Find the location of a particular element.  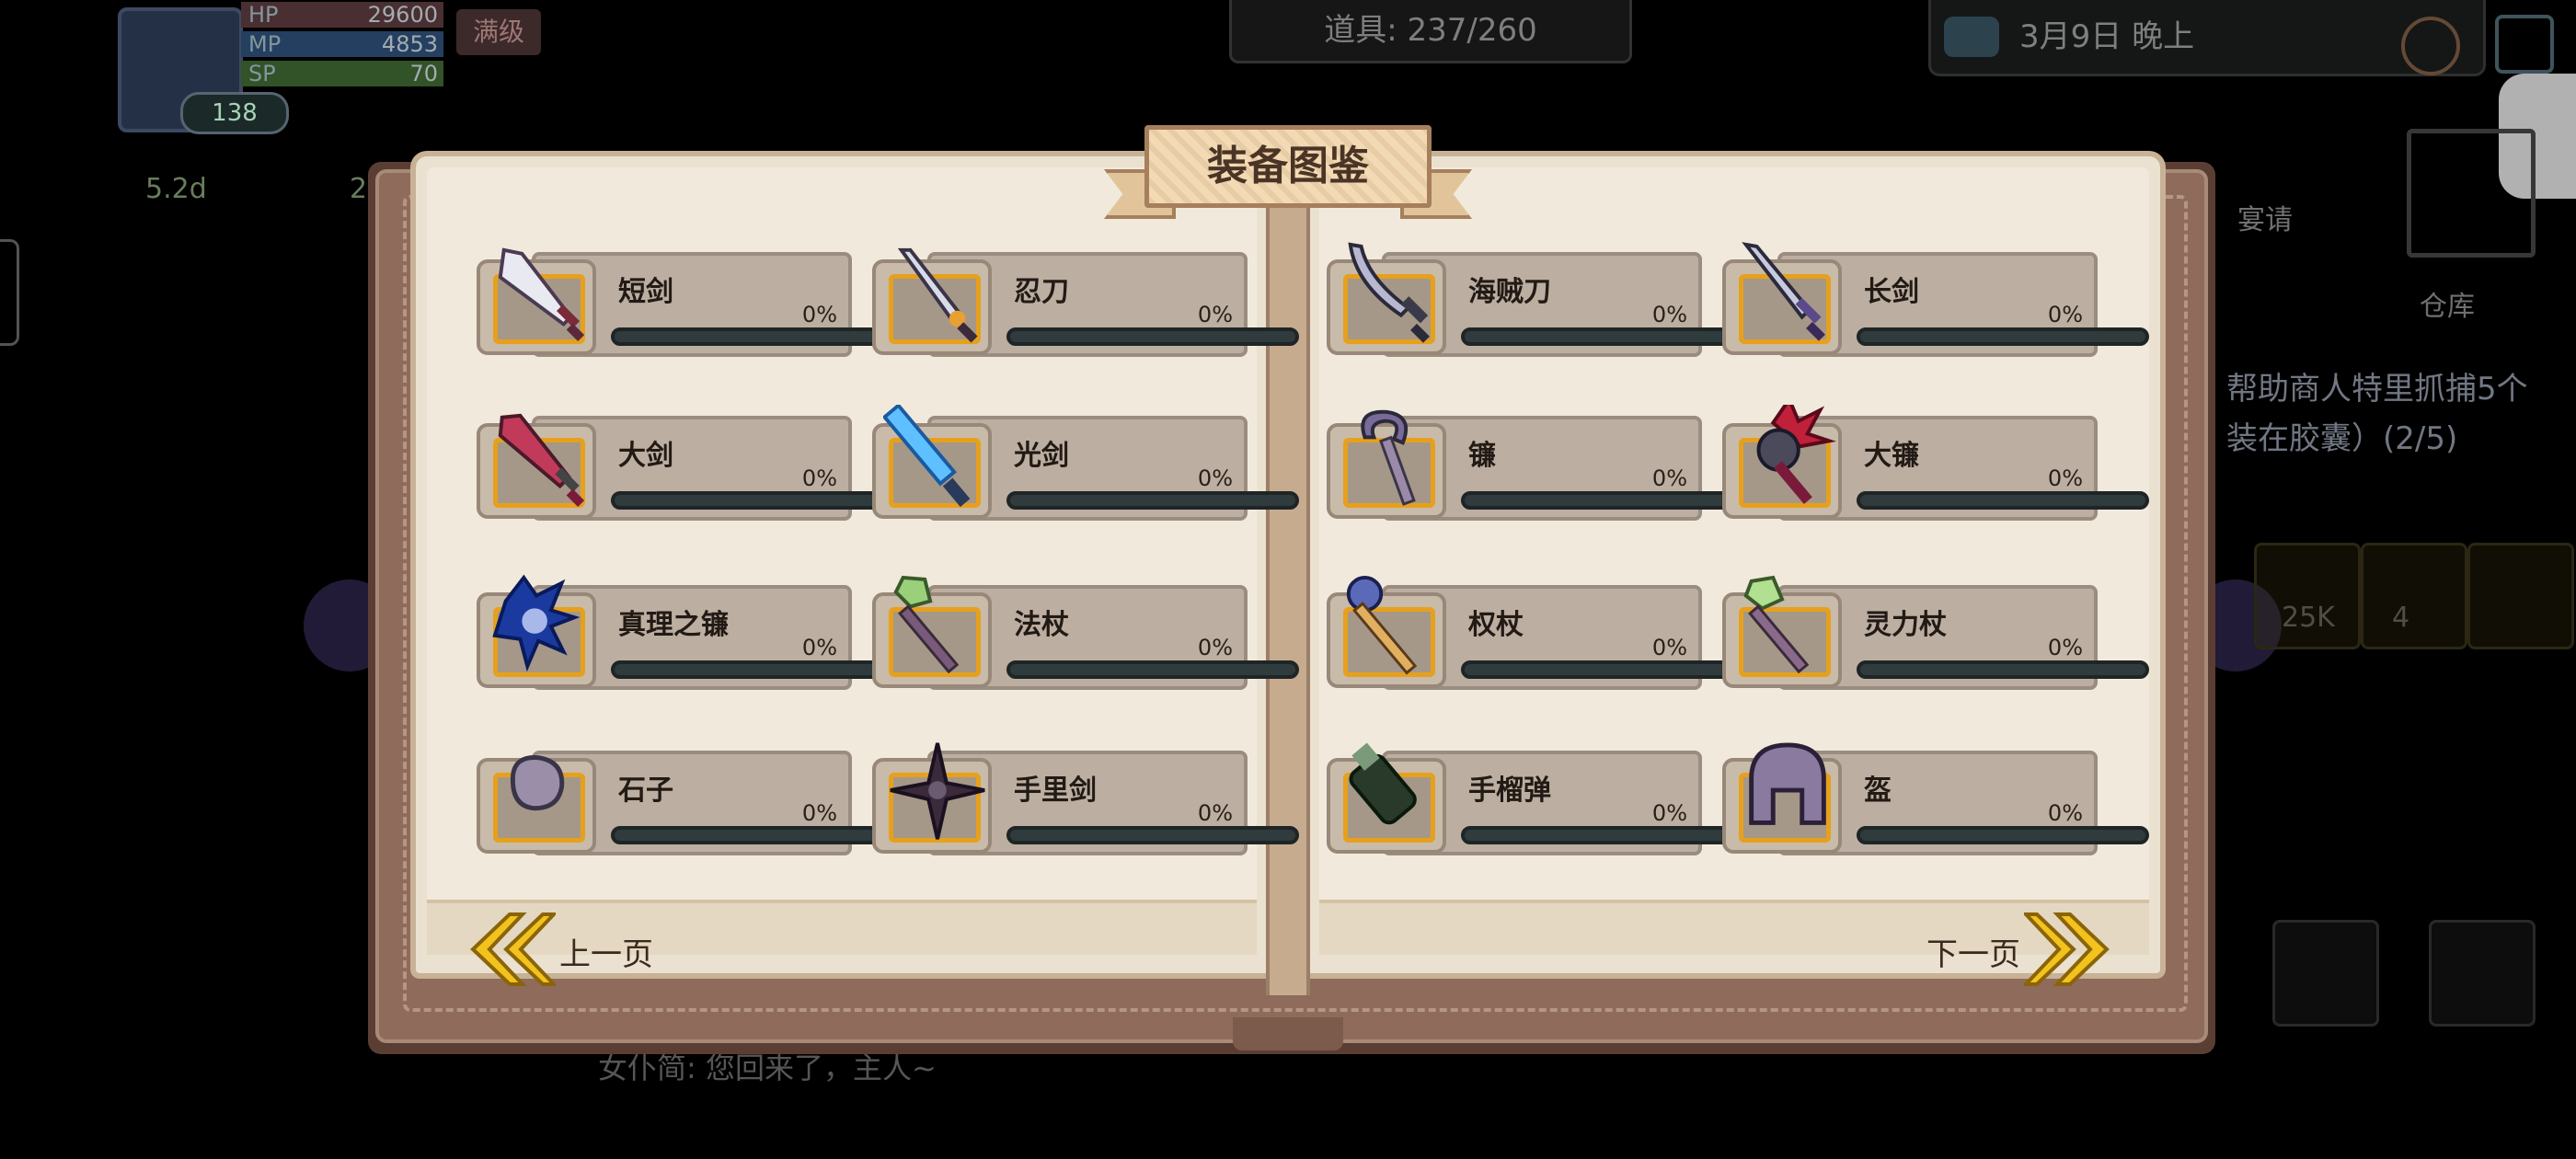

greatsword-icon is located at coordinates (541, 460).